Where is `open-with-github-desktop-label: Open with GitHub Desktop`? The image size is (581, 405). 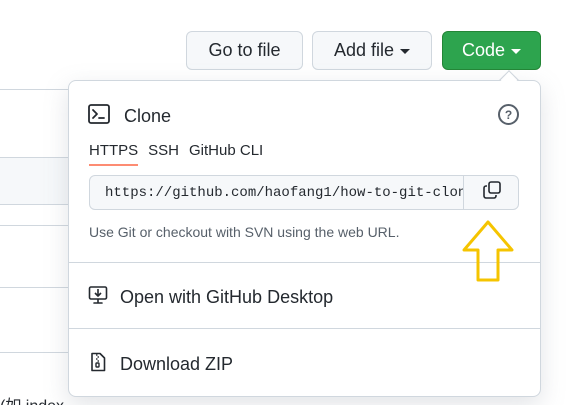
open-with-github-desktop-label: Open with GitHub Desktop is located at coordinates (227, 297).